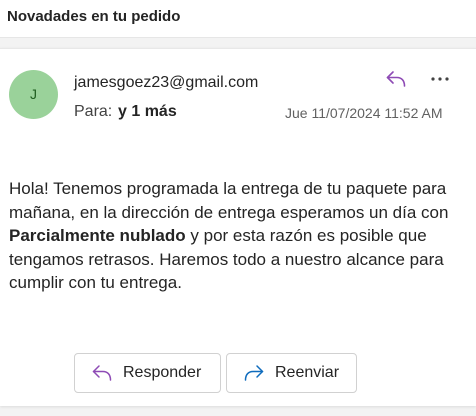 The height and width of the screenshot is (416, 476). I want to click on forward-button-label: Reenviar, so click(307, 372).